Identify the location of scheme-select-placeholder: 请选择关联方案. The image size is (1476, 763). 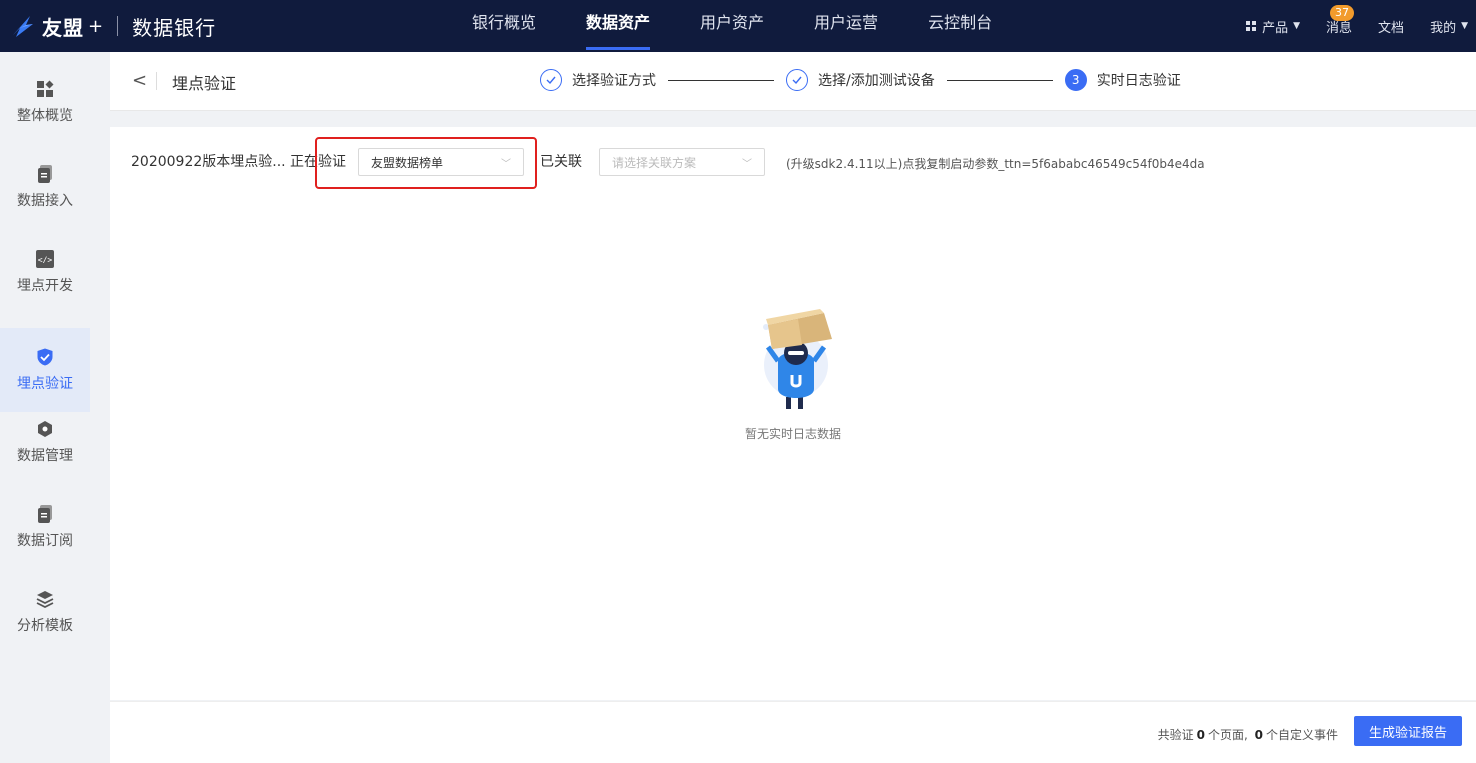
(654, 162).